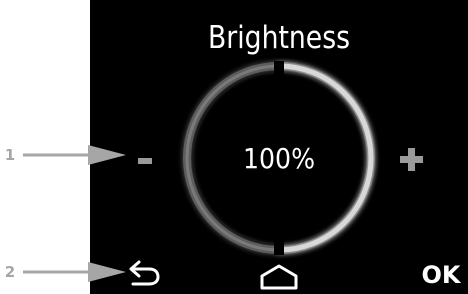 The image size is (468, 294). Describe the element at coordinates (10, 155) in the screenshot. I see `callout-label-1: 1` at that location.